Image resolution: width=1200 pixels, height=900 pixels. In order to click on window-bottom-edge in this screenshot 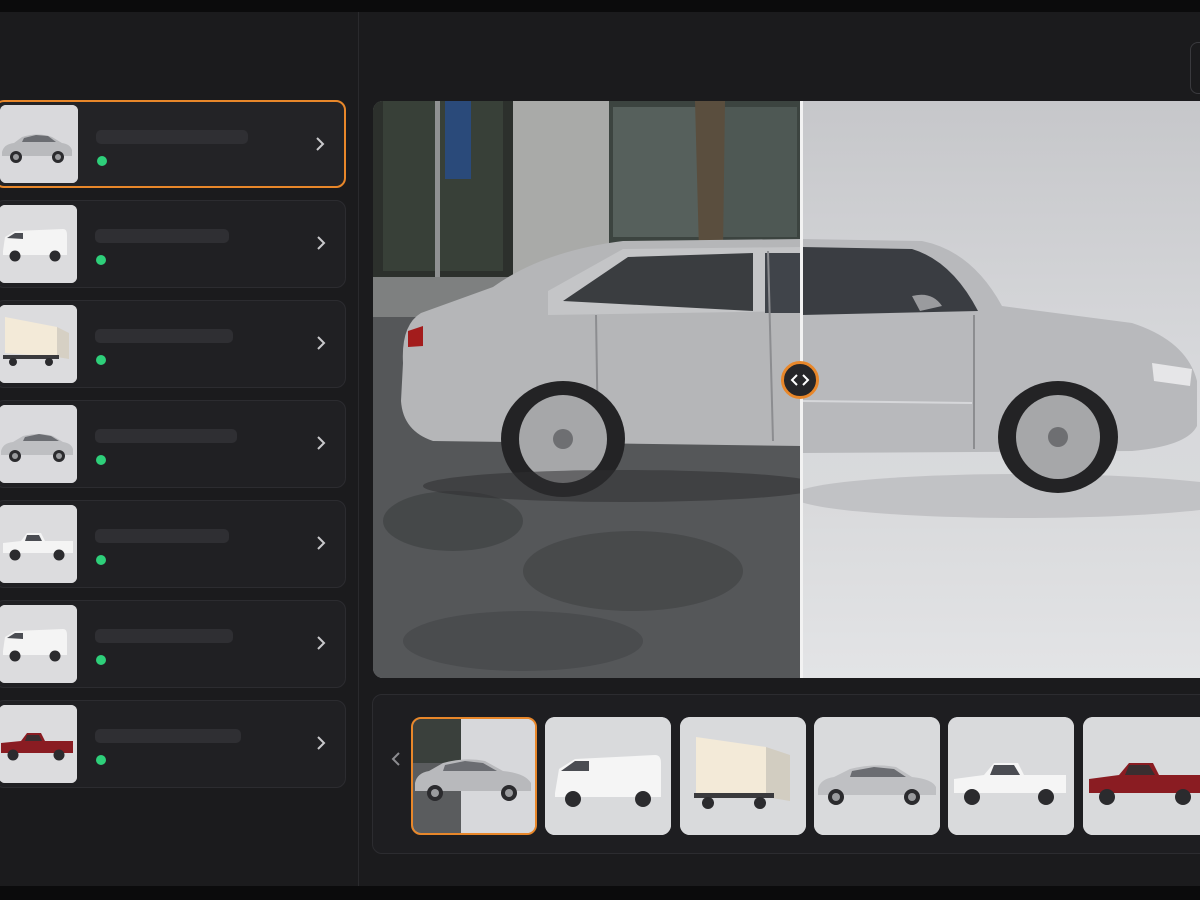, I will do `click(600, 893)`.